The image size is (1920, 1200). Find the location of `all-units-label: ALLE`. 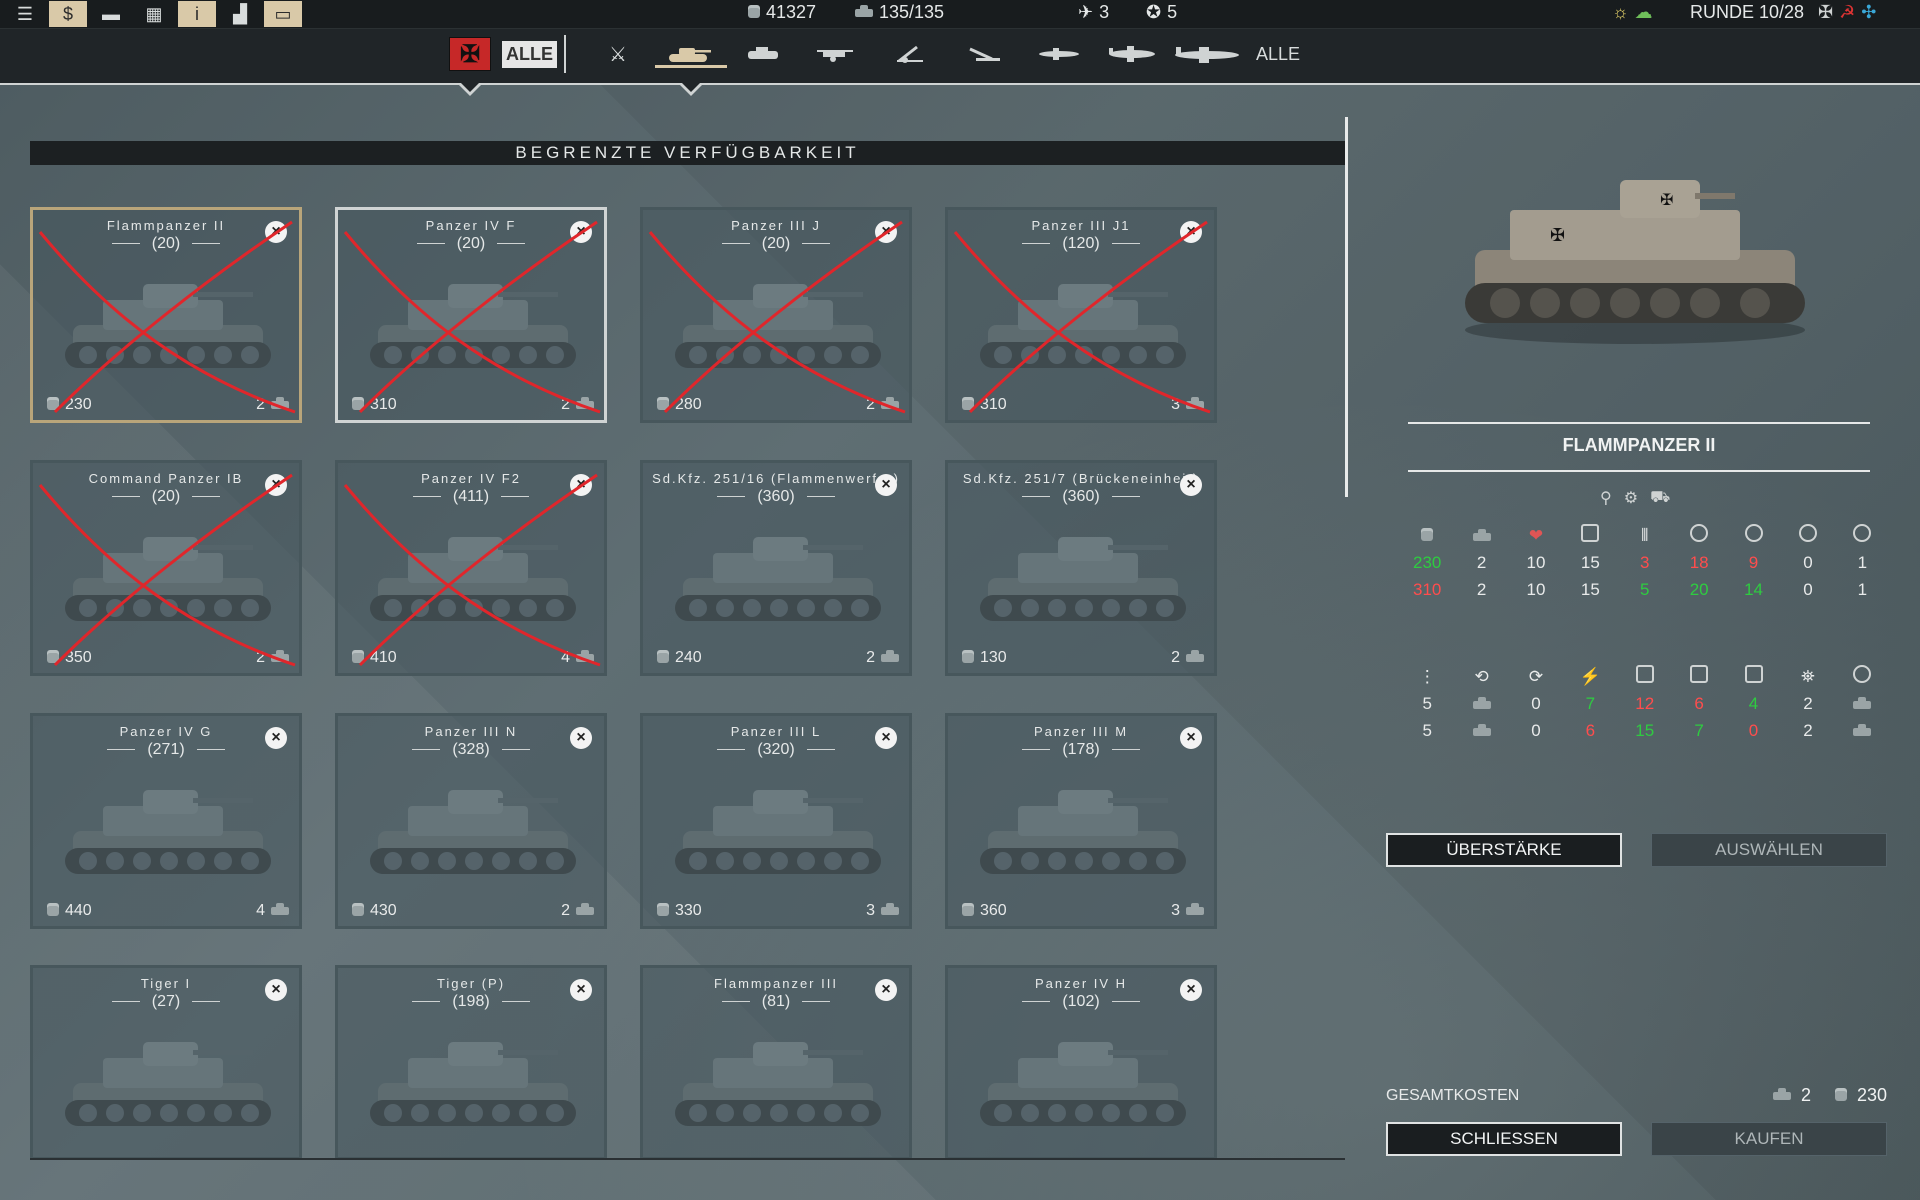

all-units-label: ALLE is located at coordinates (1278, 53).